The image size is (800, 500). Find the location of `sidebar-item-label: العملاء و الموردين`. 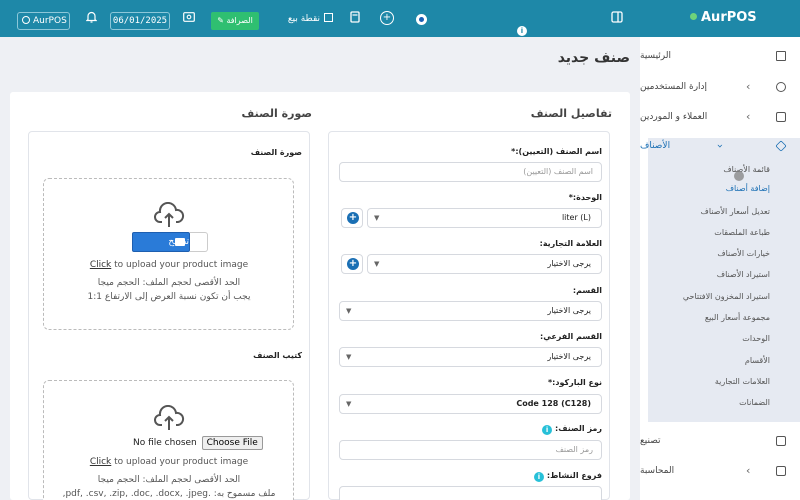

sidebar-item-label: العملاء و الموردين is located at coordinates (674, 117).